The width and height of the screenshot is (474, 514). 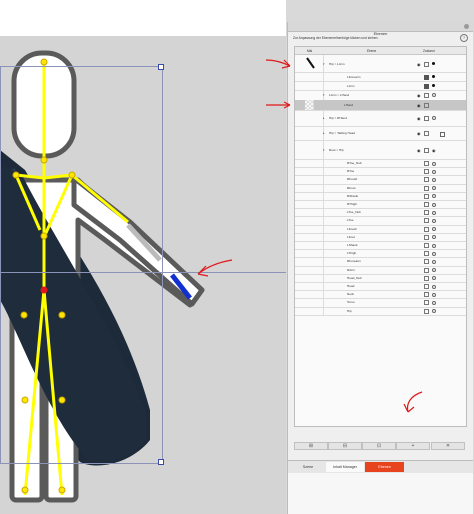 I want to click on panel-tabs: Szene Inhalt Manager Ebenen, so click(x=380, y=466).